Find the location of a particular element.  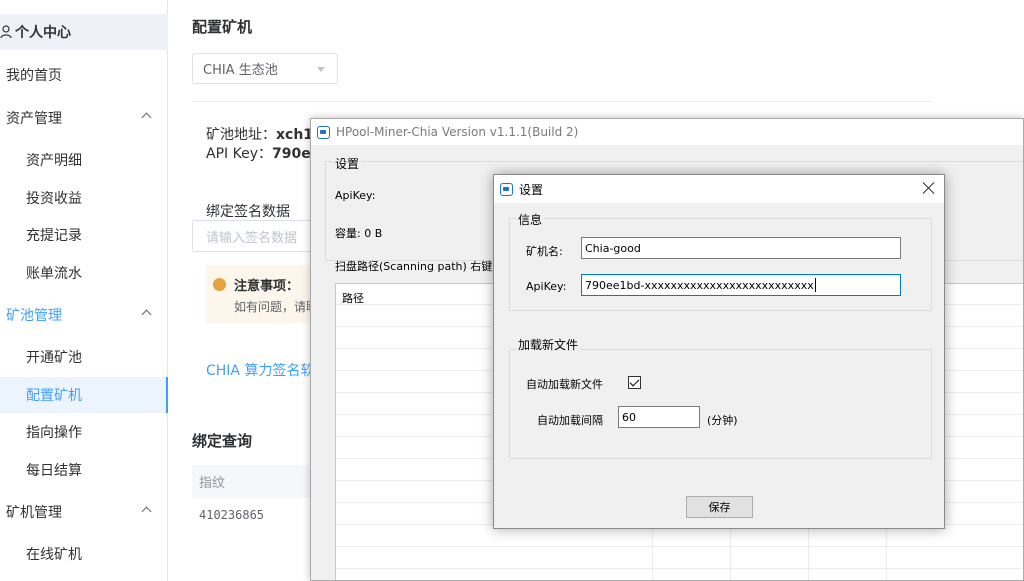

query-title: 绑定查询 is located at coordinates (222, 441).